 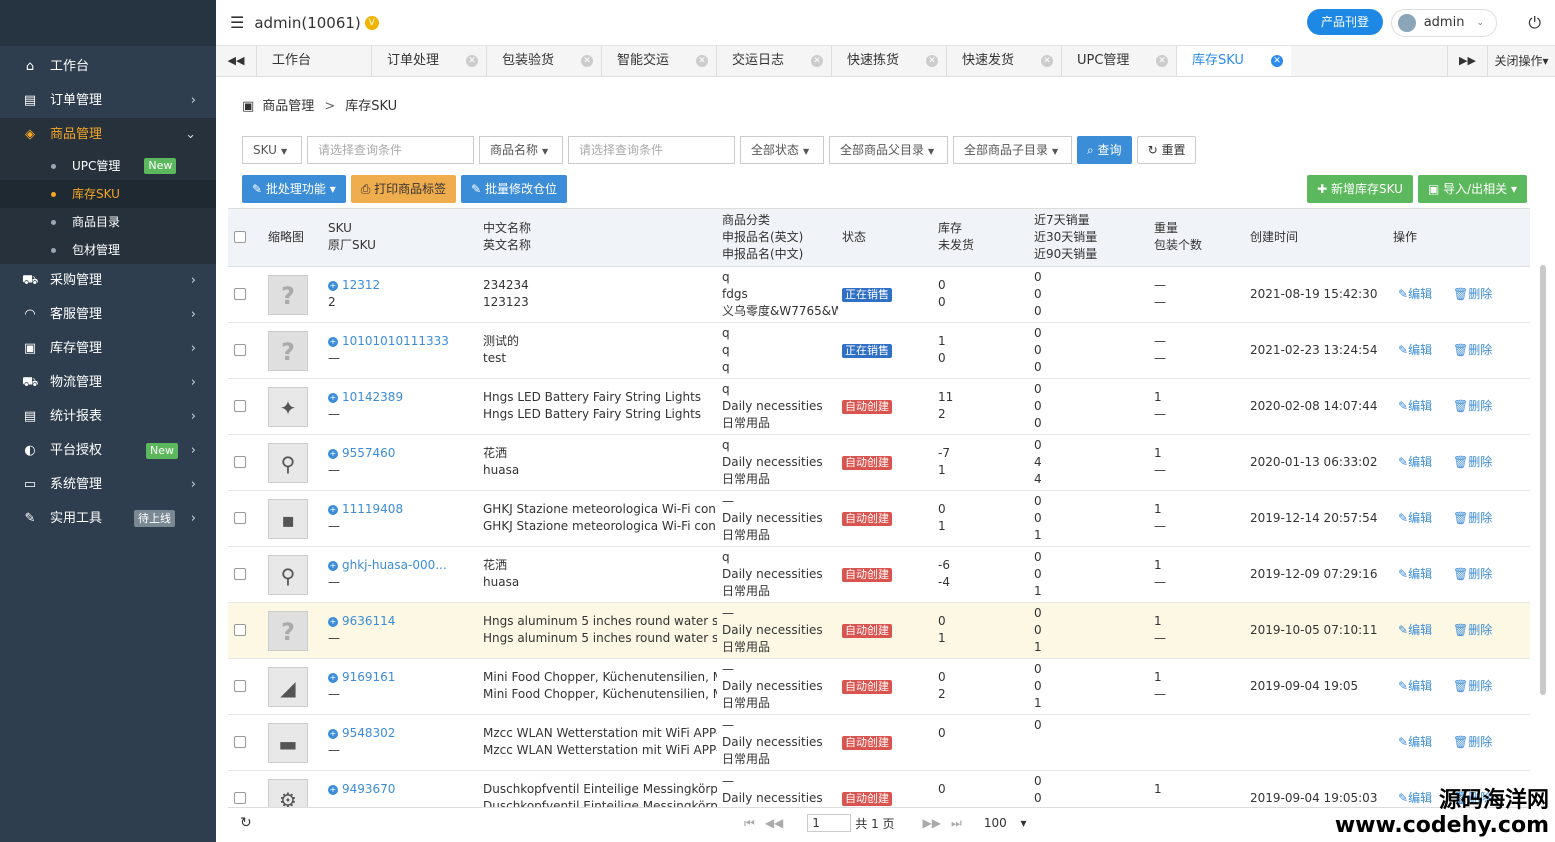 I want to click on sidebar-item-workbench: ⌂ 工作台, so click(x=108, y=67).